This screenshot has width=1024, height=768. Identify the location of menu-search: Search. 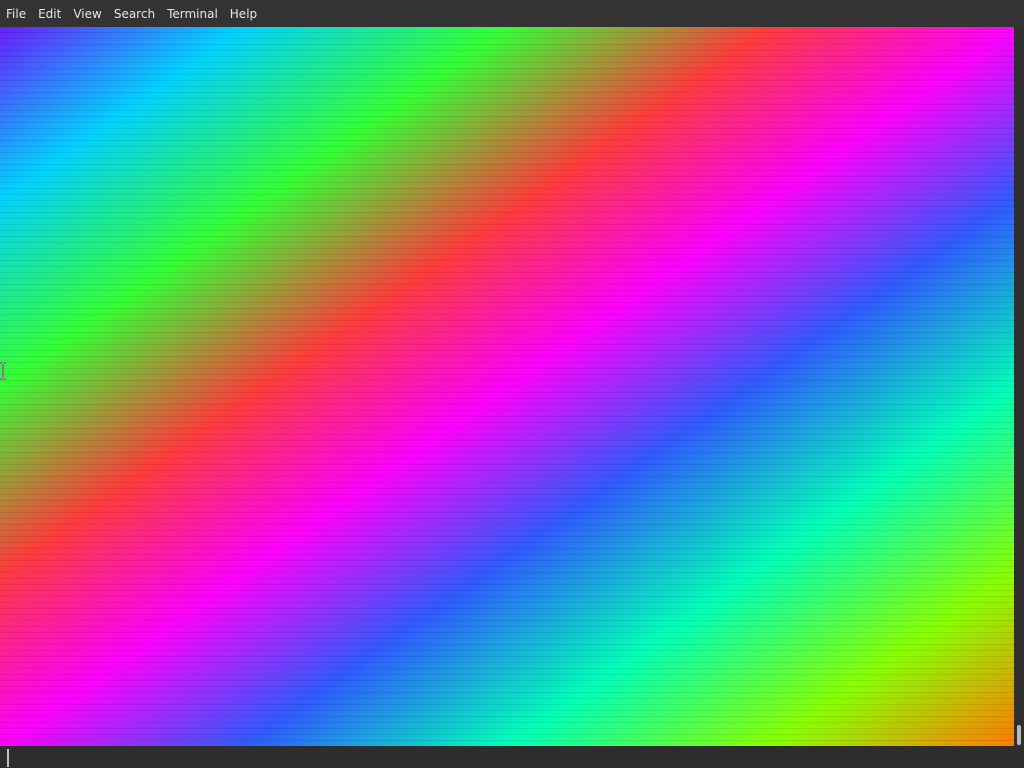
(134, 13).